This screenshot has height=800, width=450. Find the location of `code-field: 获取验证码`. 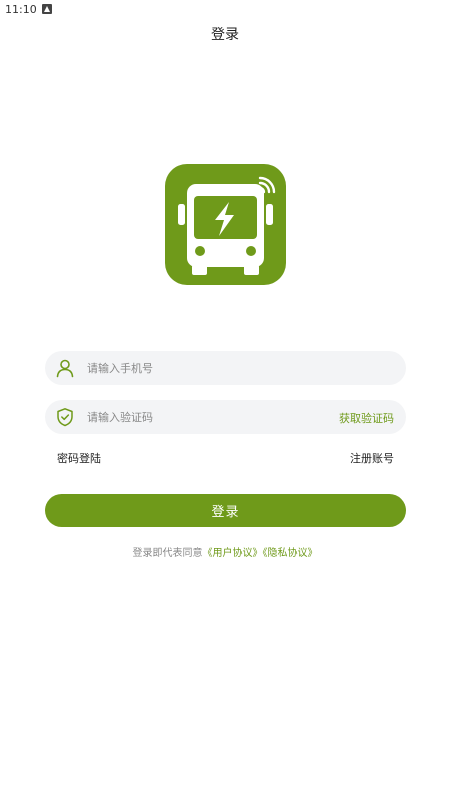

code-field: 获取验证码 is located at coordinates (225, 417).